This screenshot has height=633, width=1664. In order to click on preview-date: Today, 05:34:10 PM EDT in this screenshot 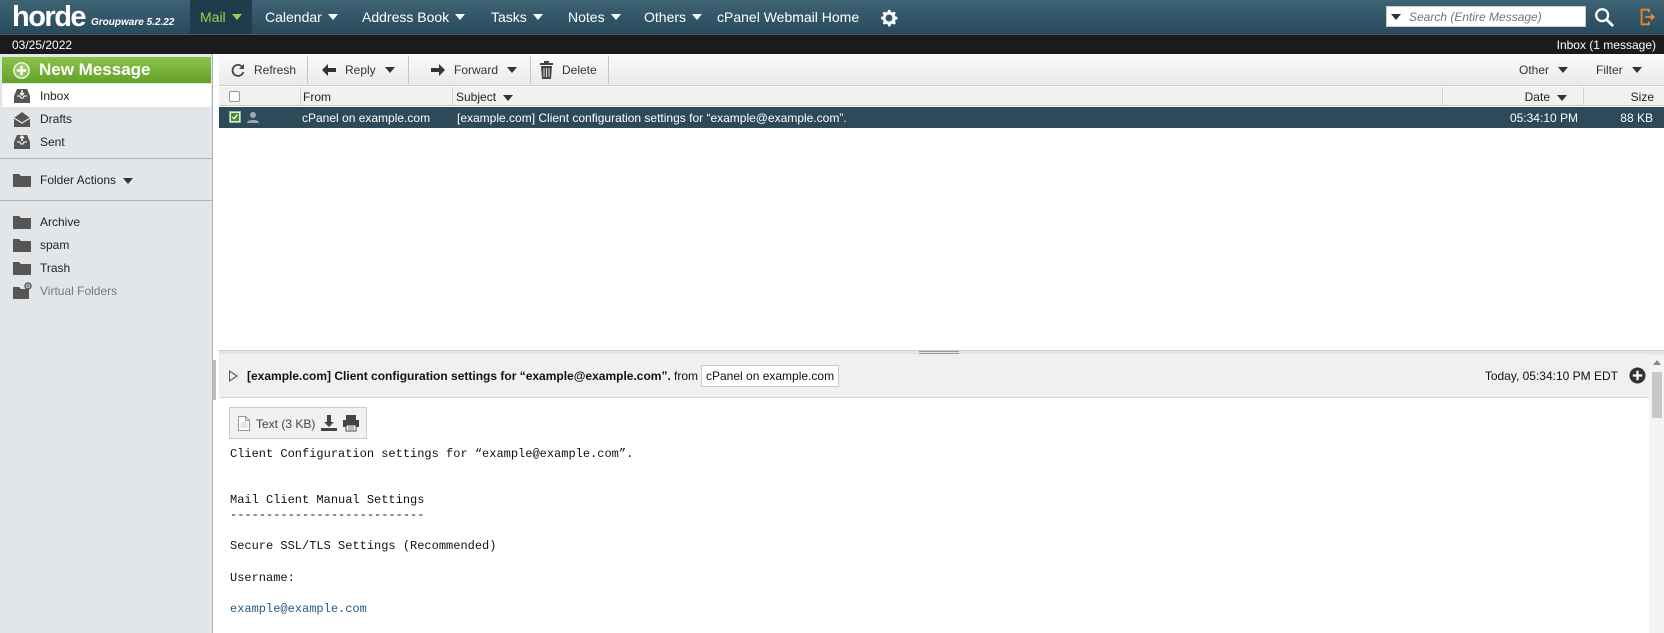, I will do `click(1551, 376)`.